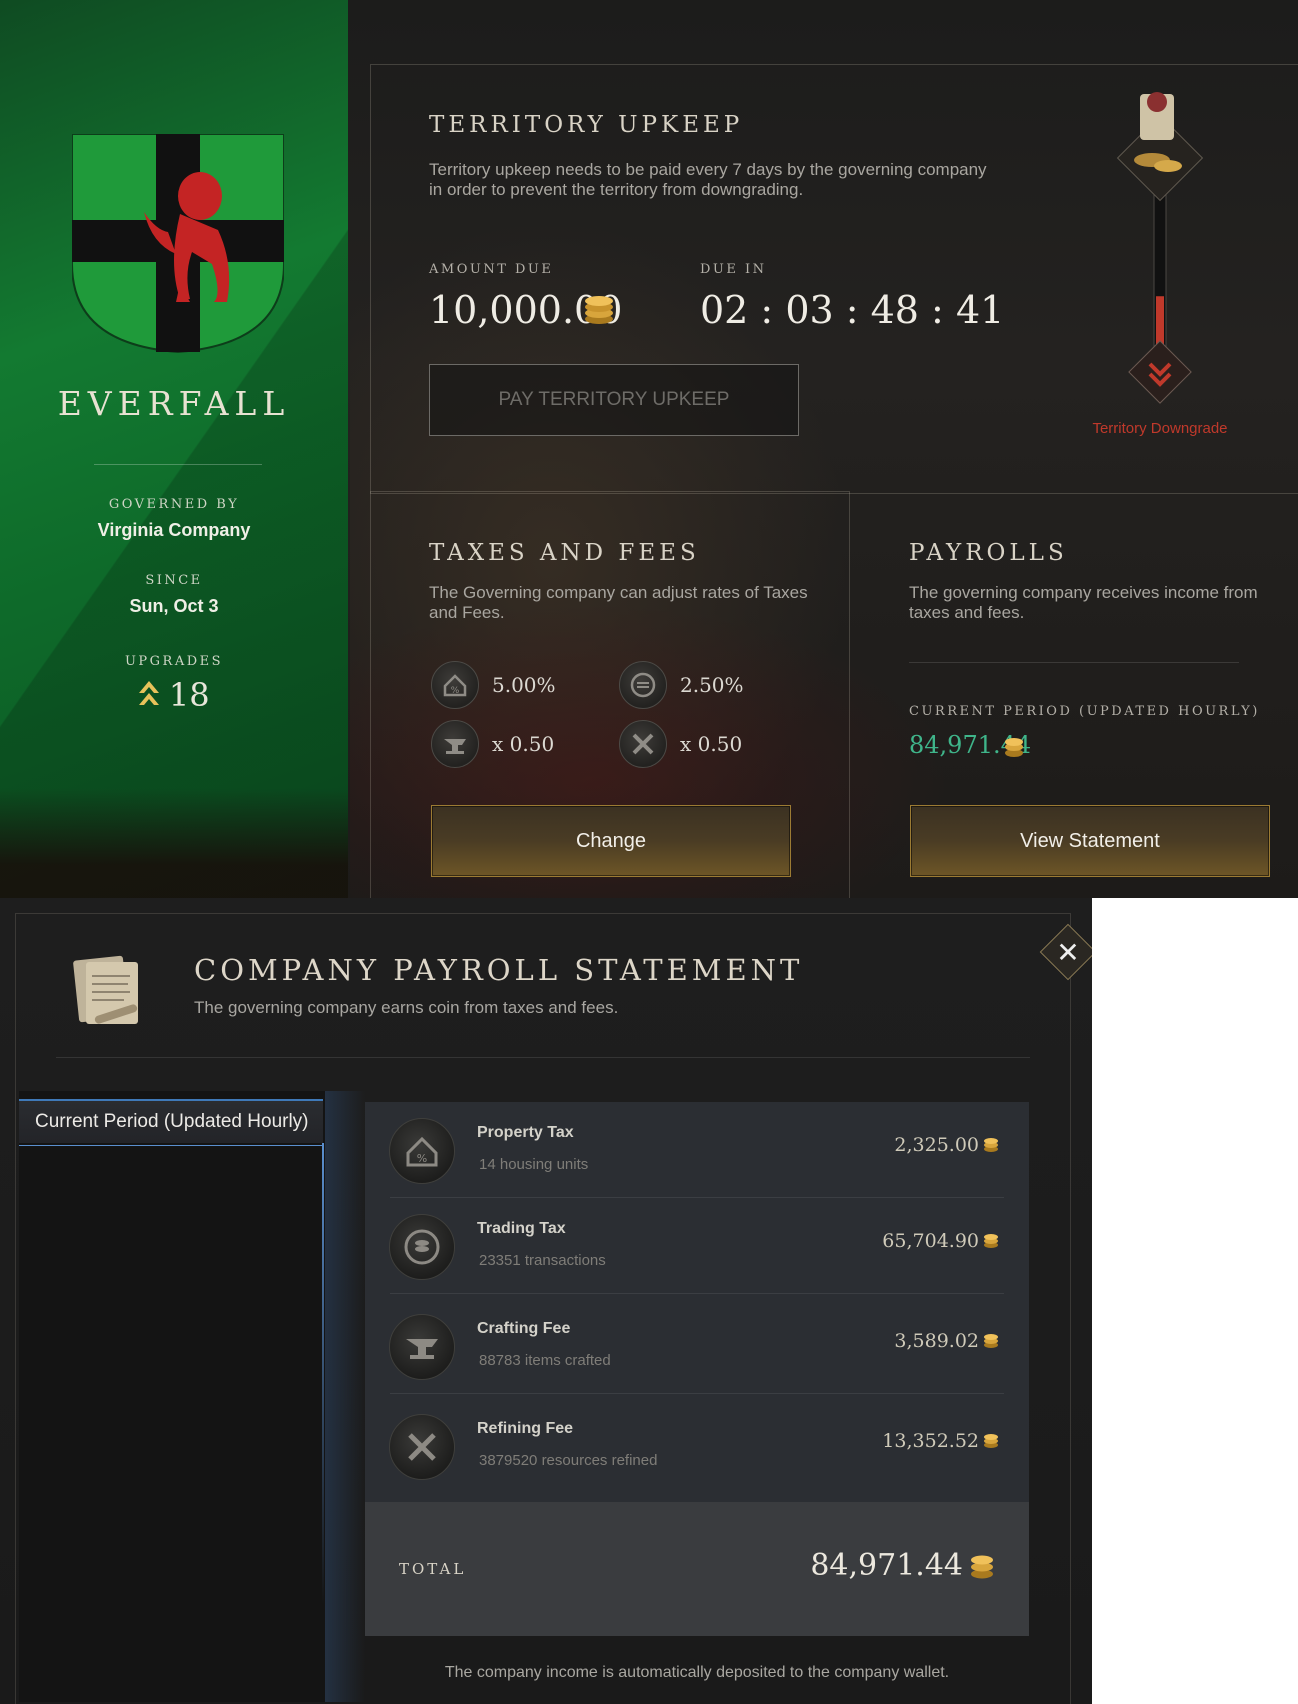  Describe the element at coordinates (542, 1260) in the screenshot. I see `row-detail: 23351 transactions` at that location.